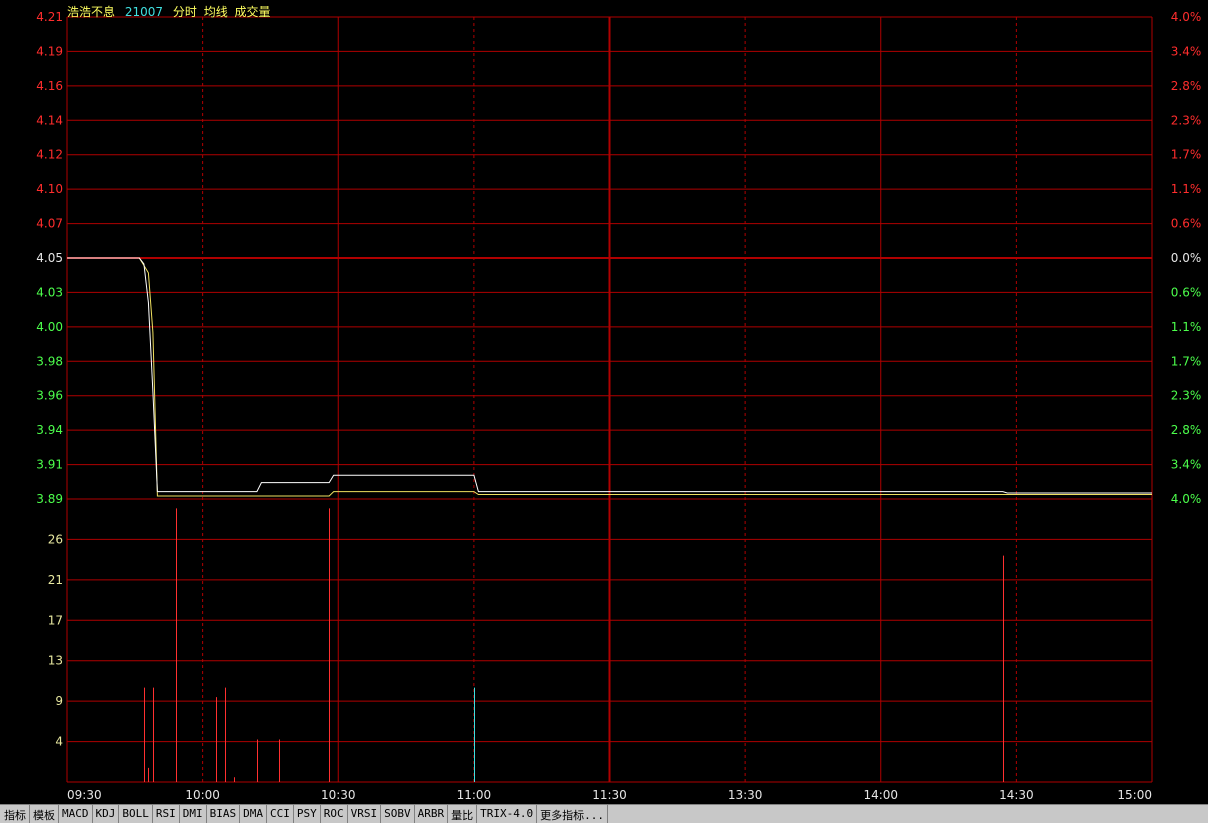  Describe the element at coordinates (215, 12) in the screenshot. I see `avg-line-label: 均线` at that location.